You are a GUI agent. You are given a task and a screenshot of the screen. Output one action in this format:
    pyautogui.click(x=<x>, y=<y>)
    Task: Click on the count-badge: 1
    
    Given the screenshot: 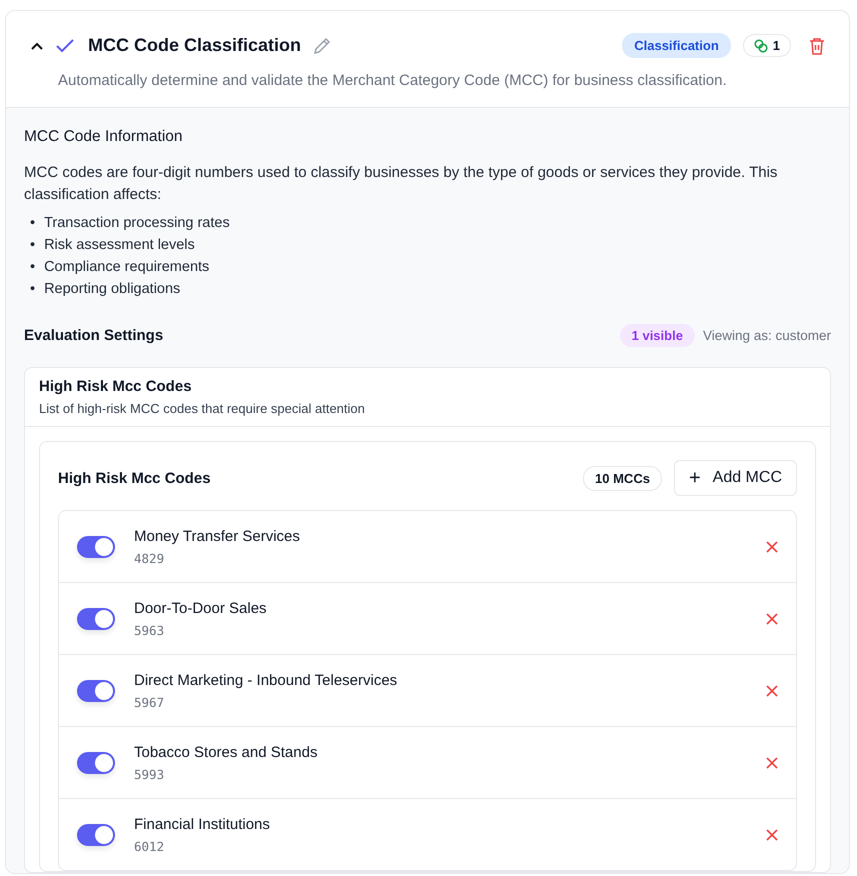 What is the action you would take?
    pyautogui.click(x=766, y=45)
    